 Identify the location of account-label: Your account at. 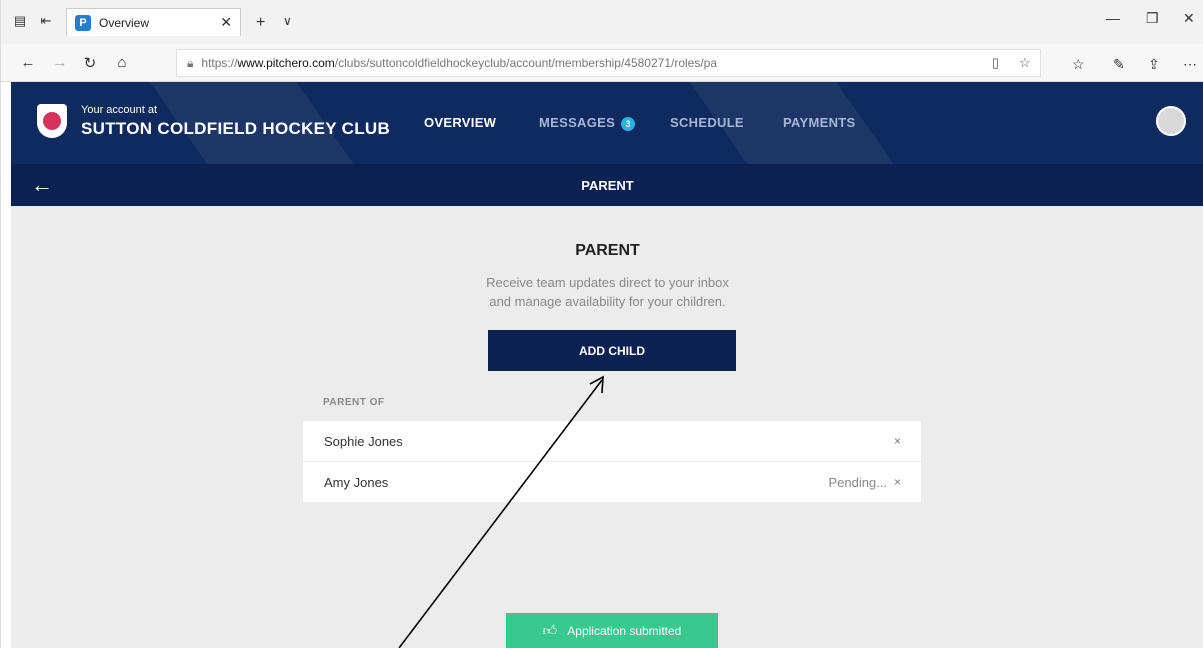
(119, 110).